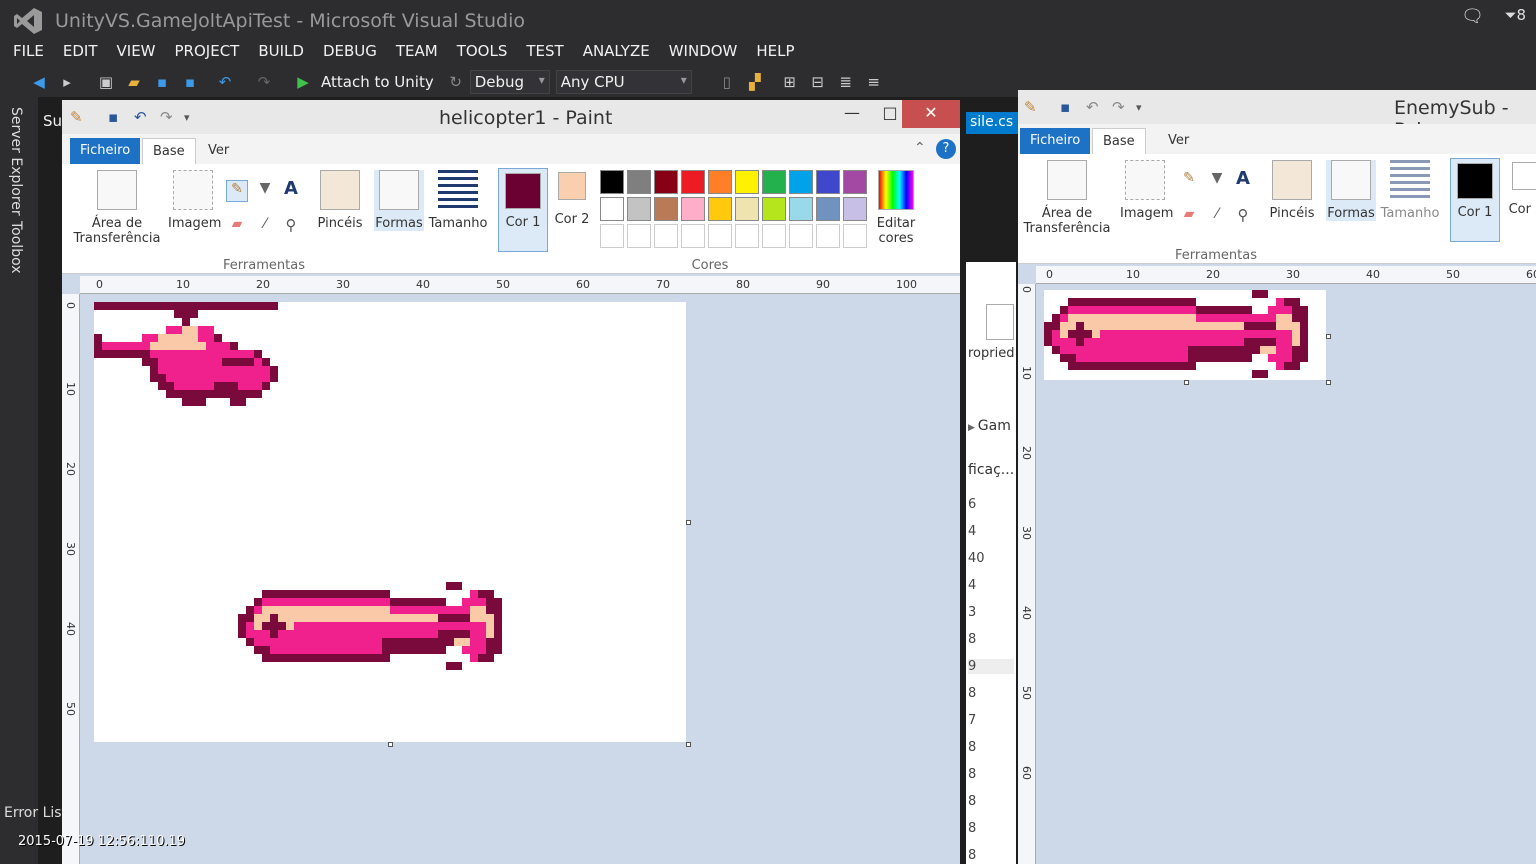 The width and height of the screenshot is (1536, 864). I want to click on tree-item-game: ▶ Gam, so click(989, 426).